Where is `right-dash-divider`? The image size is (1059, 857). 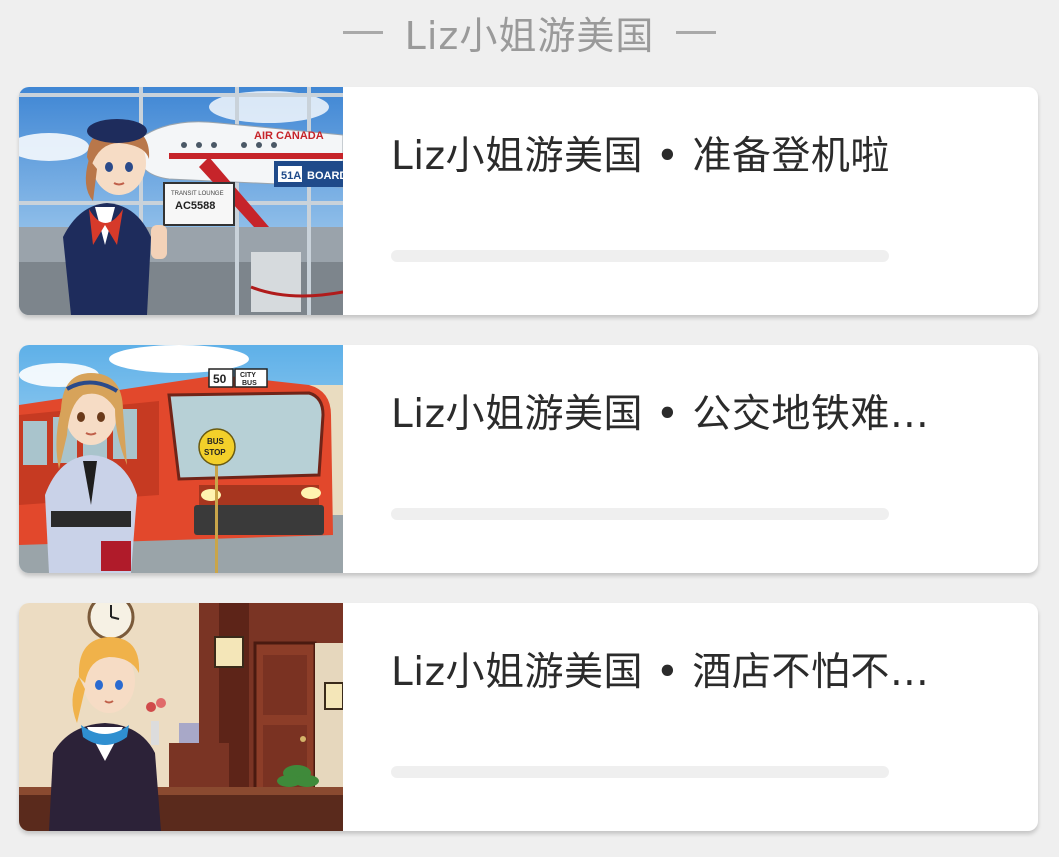 right-dash-divider is located at coordinates (696, 32).